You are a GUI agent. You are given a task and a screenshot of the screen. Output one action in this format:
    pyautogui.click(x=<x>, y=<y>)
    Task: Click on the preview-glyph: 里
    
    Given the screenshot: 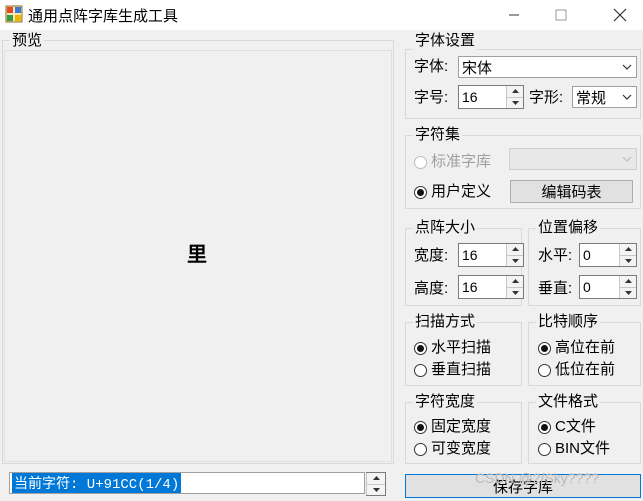 What is the action you would take?
    pyautogui.click(x=197, y=254)
    